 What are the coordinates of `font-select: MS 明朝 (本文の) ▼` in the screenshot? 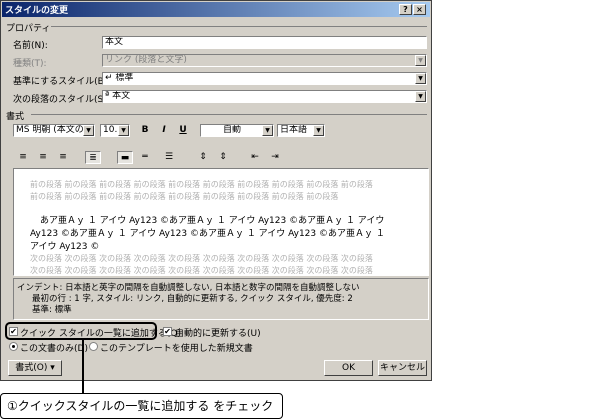 It's located at (54, 130).